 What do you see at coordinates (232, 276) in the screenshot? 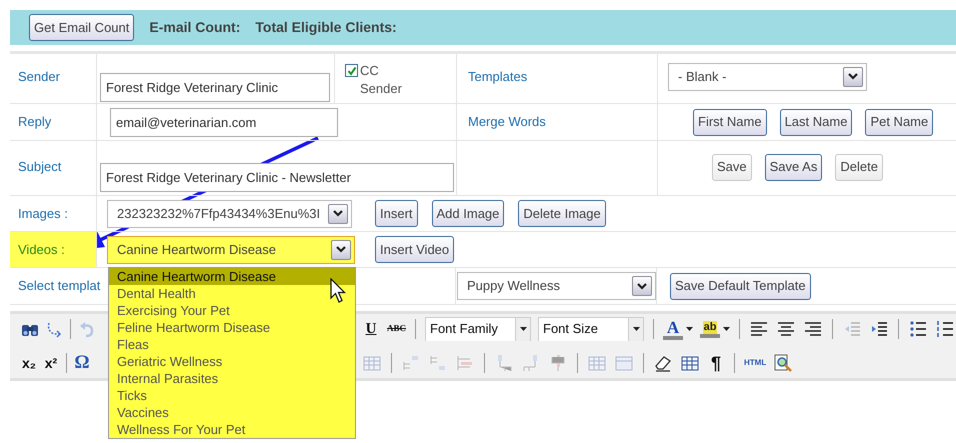
I see `video-option: Canine Heartworm Disease` at bounding box center [232, 276].